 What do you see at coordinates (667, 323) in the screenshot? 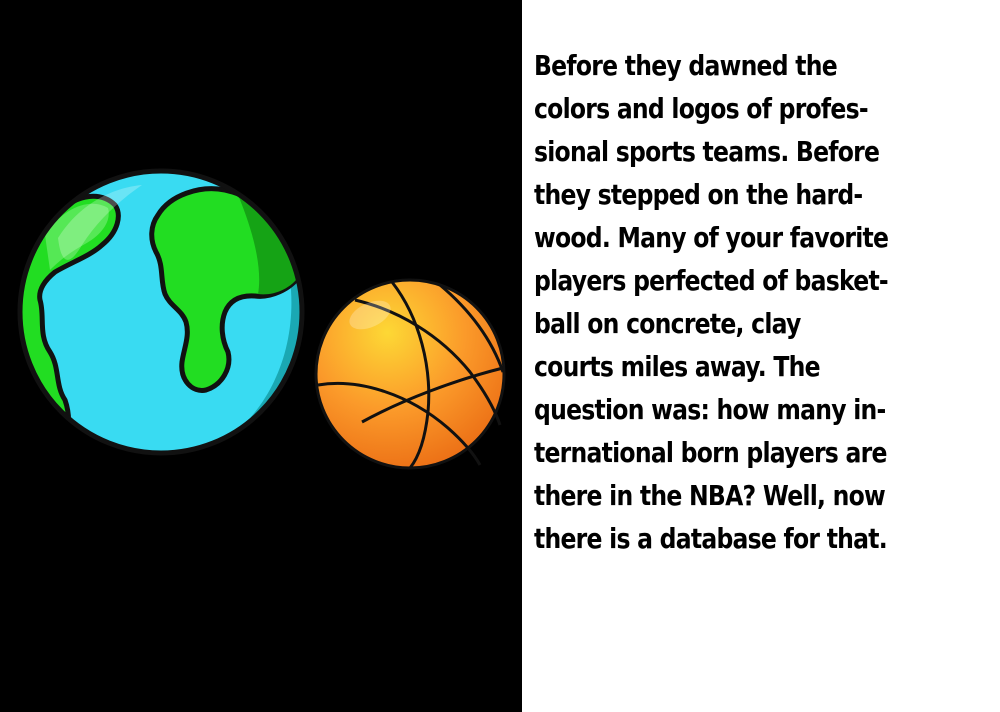
I see `story-line: ball on concrete, clay` at bounding box center [667, 323].